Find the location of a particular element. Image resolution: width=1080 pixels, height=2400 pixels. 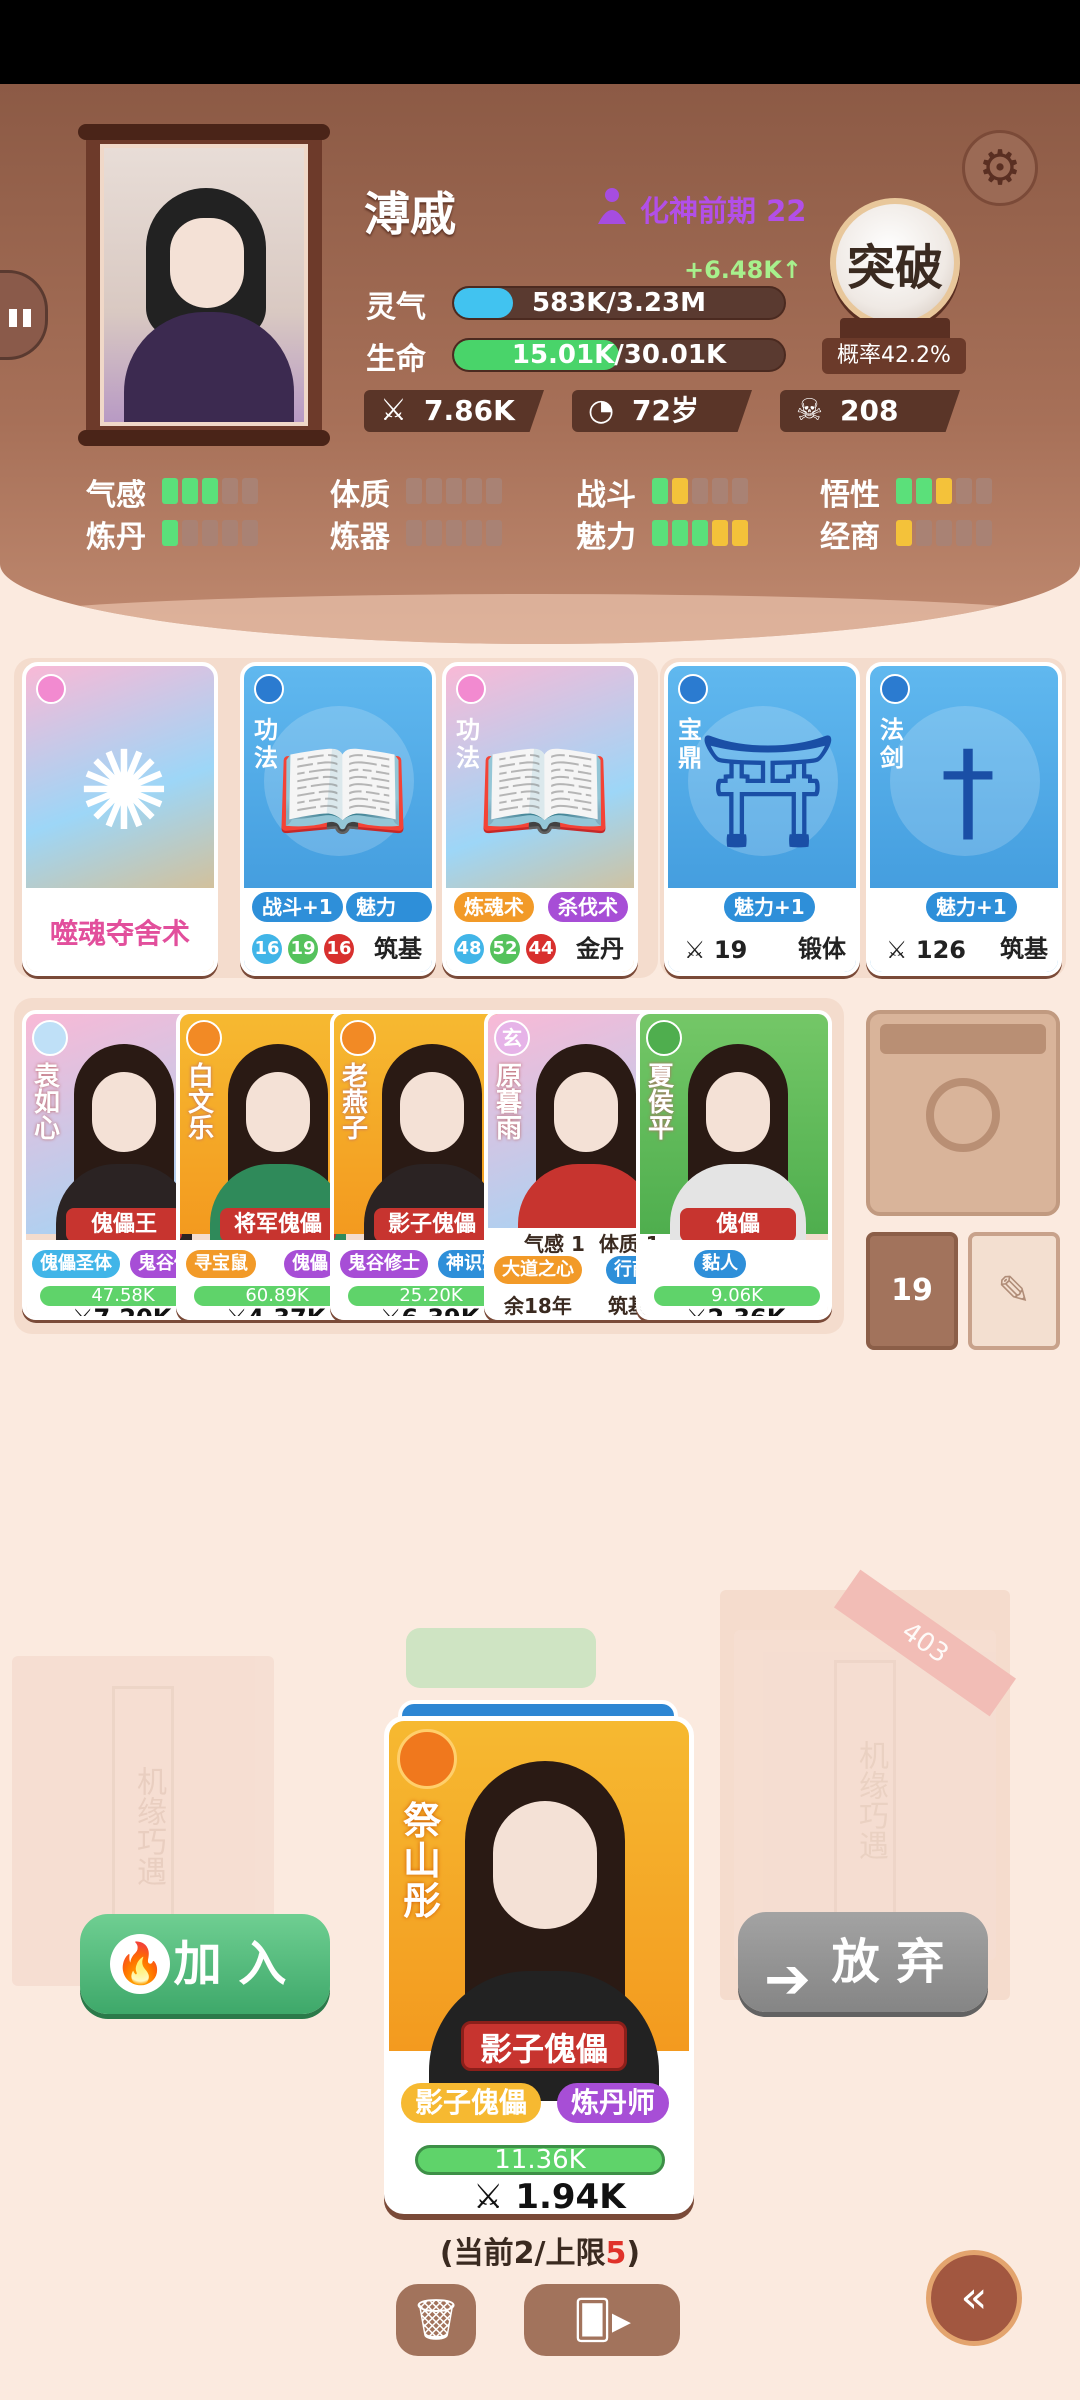

age-chip: ◔ 72岁 is located at coordinates (662, 411).